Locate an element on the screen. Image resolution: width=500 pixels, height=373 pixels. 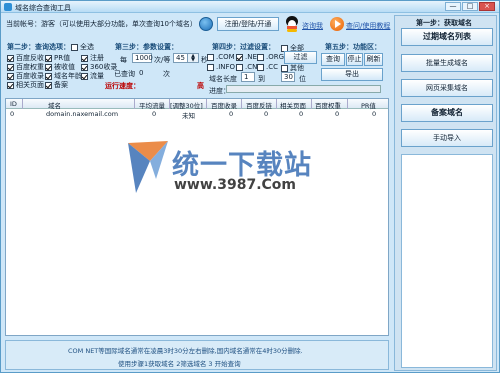
play-icon is located at coordinates (337, 24).